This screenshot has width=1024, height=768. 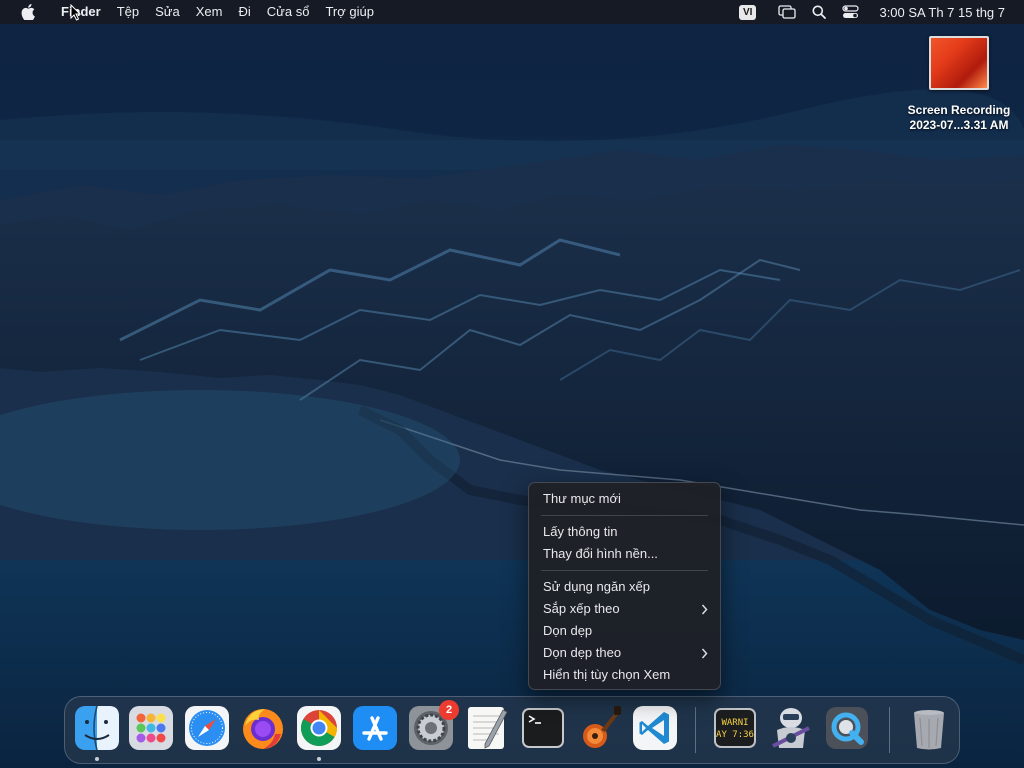 I want to click on automator-icon, so click(x=791, y=728).